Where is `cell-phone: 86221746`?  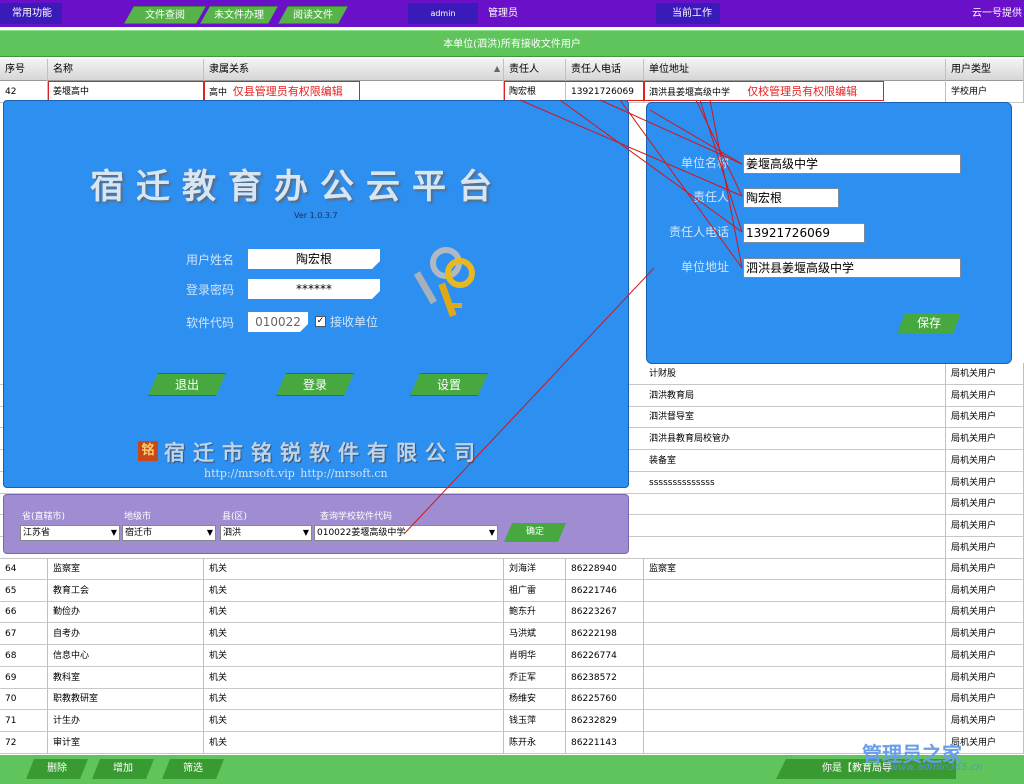 cell-phone: 86221746 is located at coordinates (605, 590).